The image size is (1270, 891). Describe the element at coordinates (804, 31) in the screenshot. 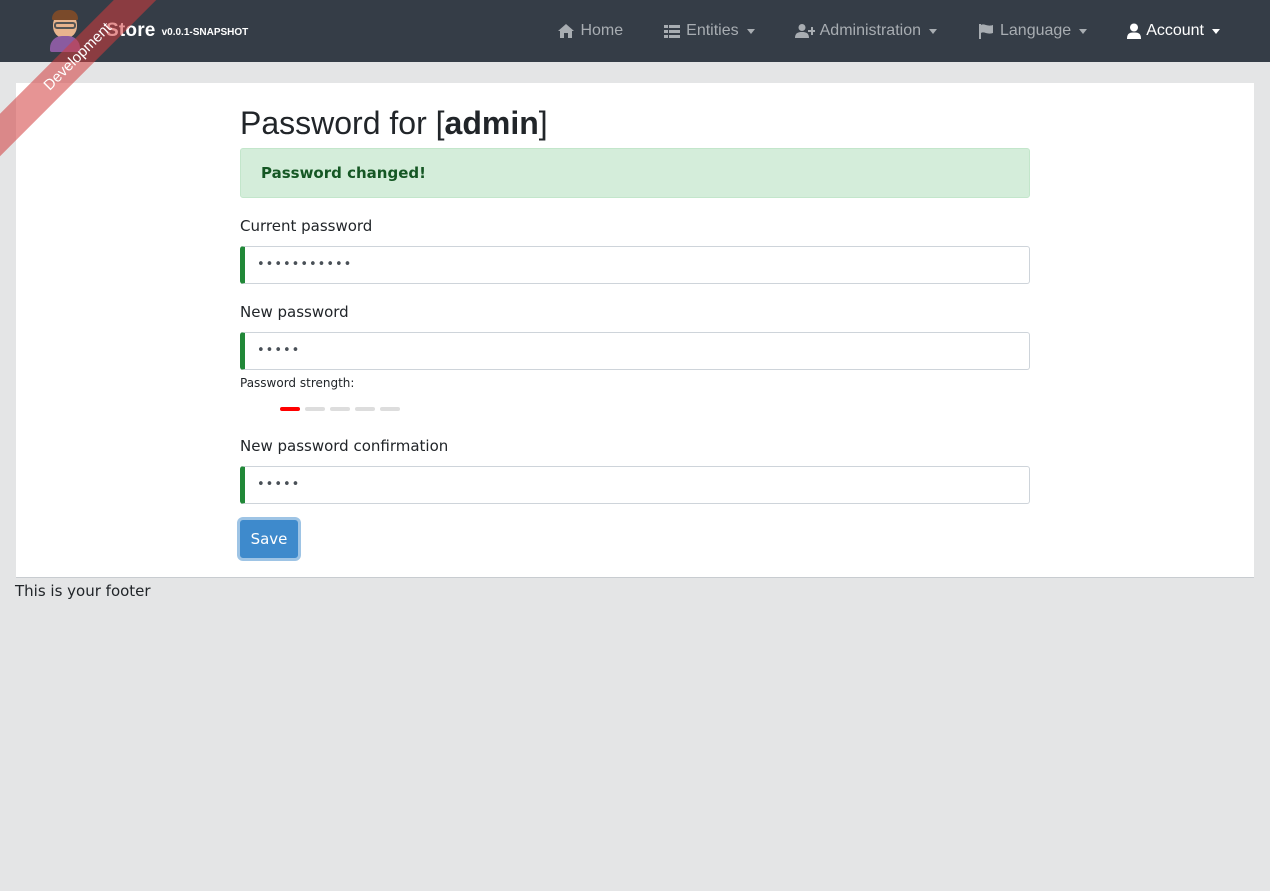

I see `user-plus-icon` at that location.